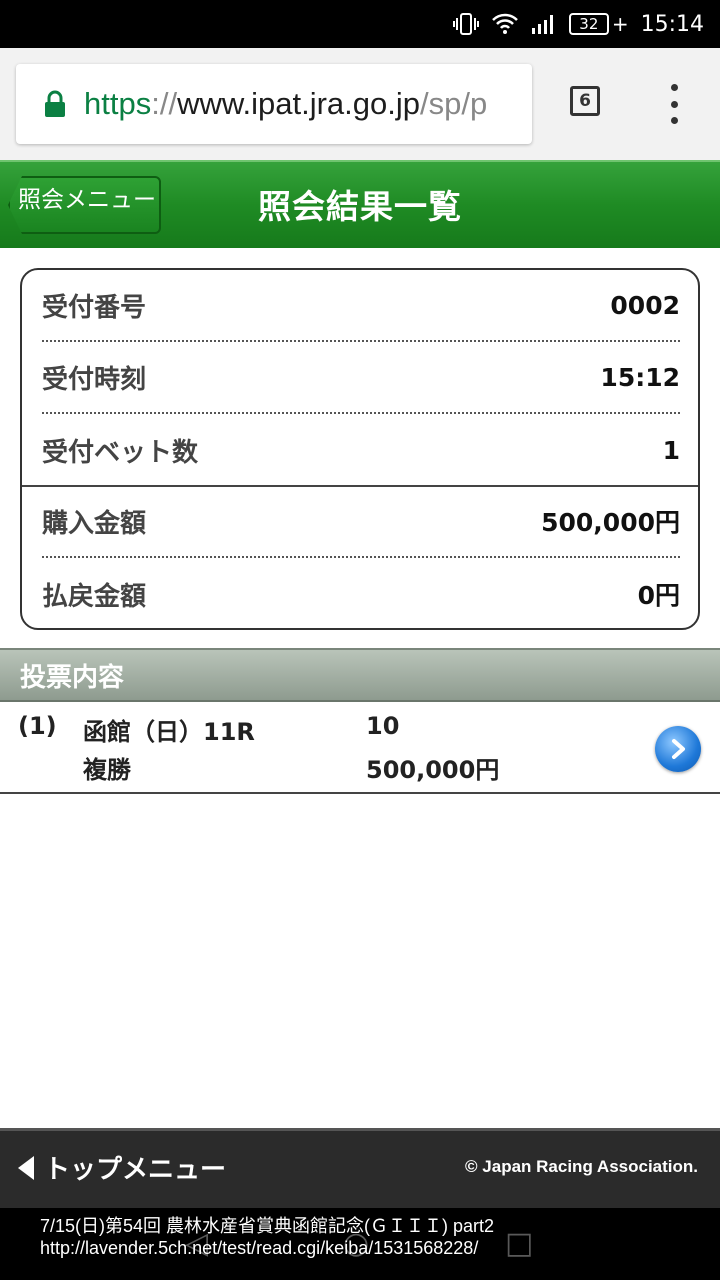  Describe the element at coordinates (55, 104) in the screenshot. I see `lock-icon` at that location.